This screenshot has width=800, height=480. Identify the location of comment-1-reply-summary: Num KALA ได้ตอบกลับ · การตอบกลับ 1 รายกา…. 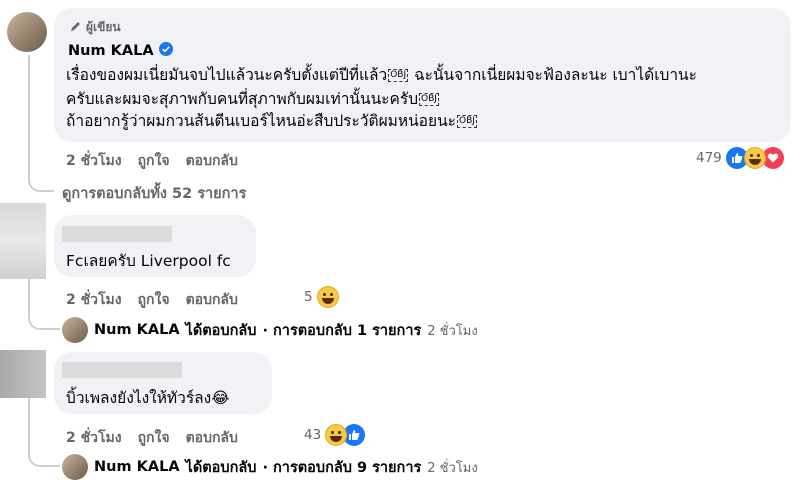
(270, 330).